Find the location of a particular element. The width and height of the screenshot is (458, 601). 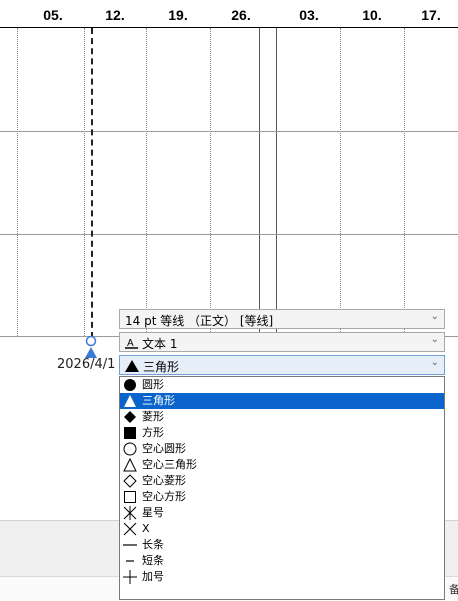

week-label: 26. is located at coordinates (241, 15).